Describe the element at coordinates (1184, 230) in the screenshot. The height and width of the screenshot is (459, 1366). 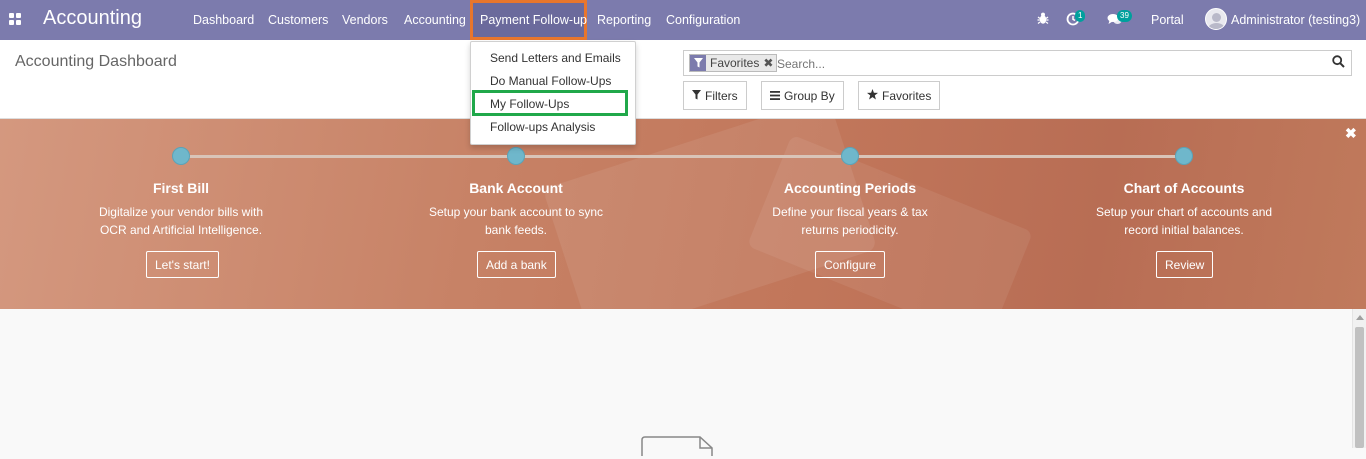
I see `step-desc-line: record initial balances.` at that location.